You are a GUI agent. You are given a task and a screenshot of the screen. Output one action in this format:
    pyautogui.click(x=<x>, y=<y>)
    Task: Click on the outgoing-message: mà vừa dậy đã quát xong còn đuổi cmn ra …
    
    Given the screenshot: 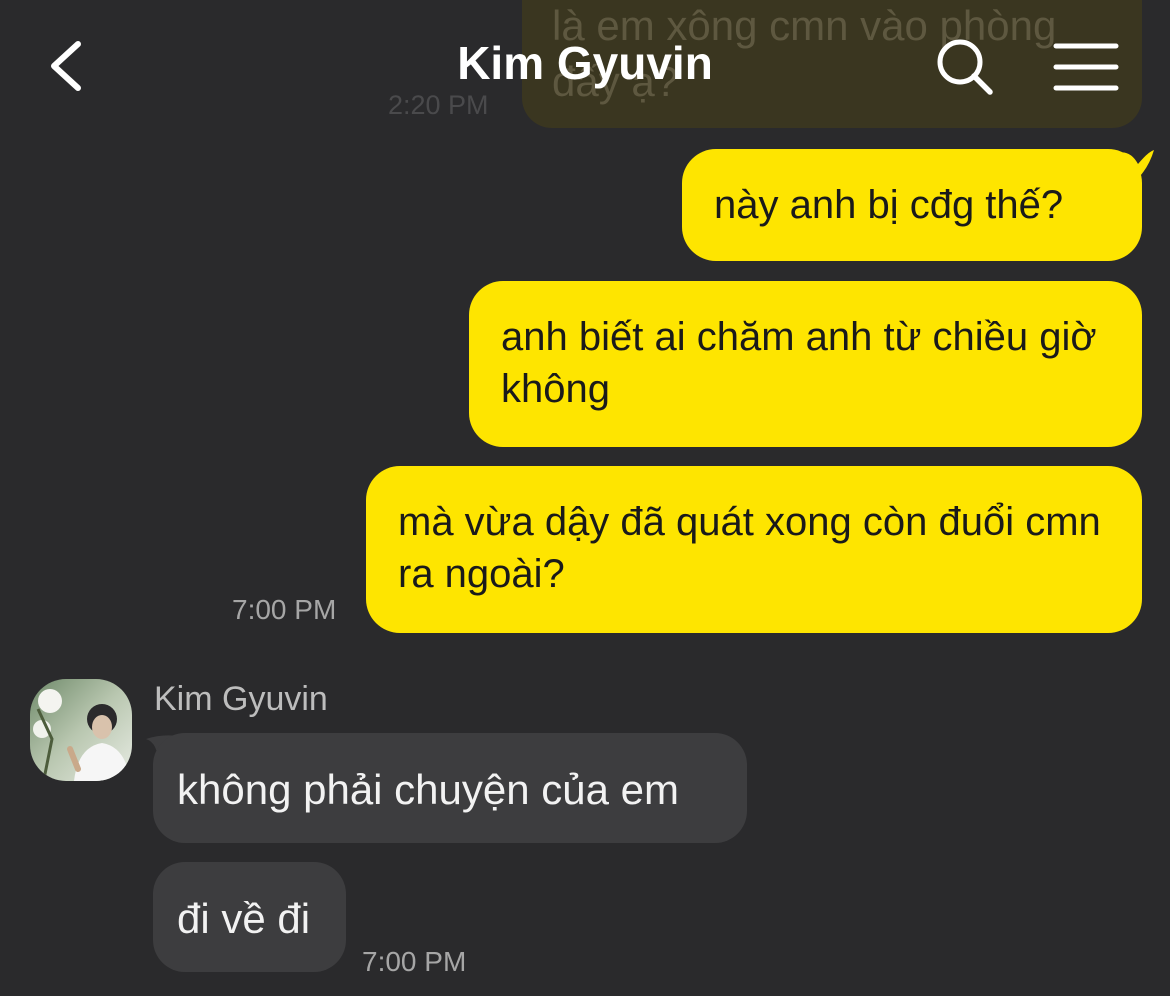 What is the action you would take?
    pyautogui.click(x=754, y=549)
    